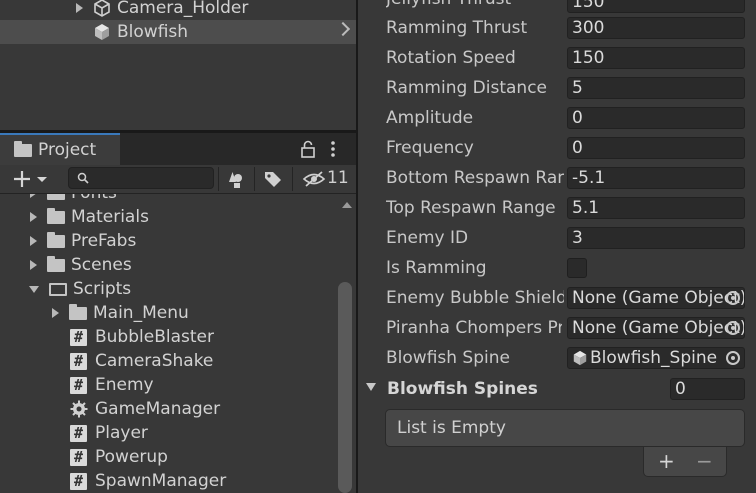  Describe the element at coordinates (656, 148) in the screenshot. I see `frequency-field: 0` at that location.